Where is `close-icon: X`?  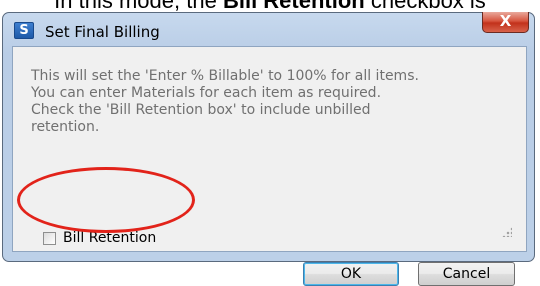
close-icon: X is located at coordinates (505, 21).